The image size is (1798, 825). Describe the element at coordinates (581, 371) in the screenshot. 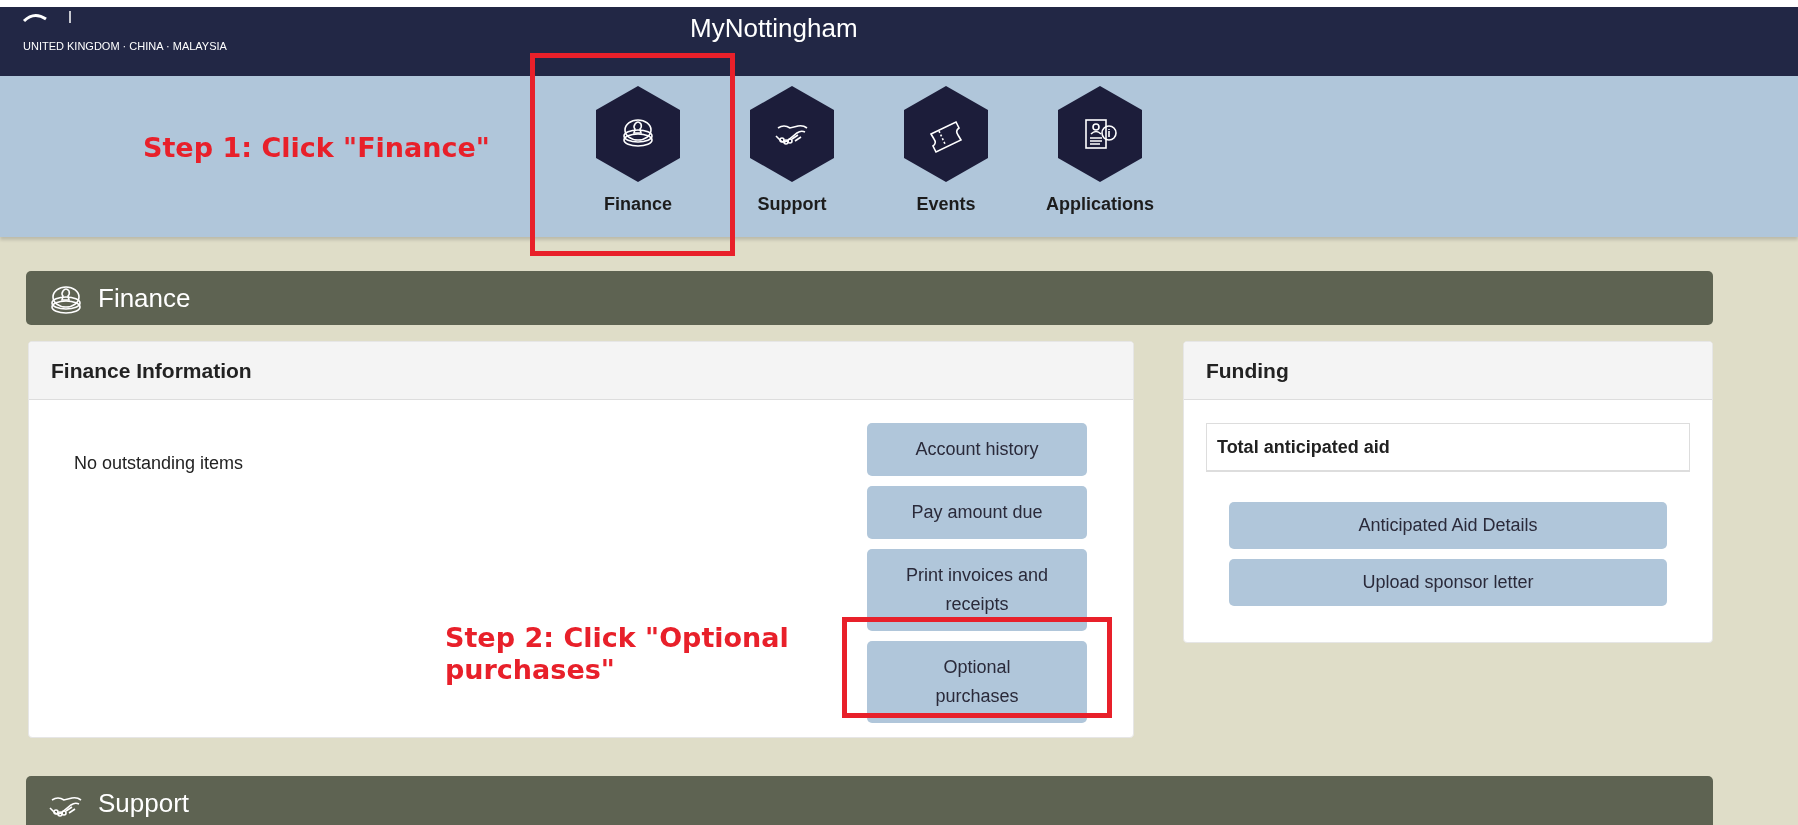

I see `card-title: Finance Information` at that location.